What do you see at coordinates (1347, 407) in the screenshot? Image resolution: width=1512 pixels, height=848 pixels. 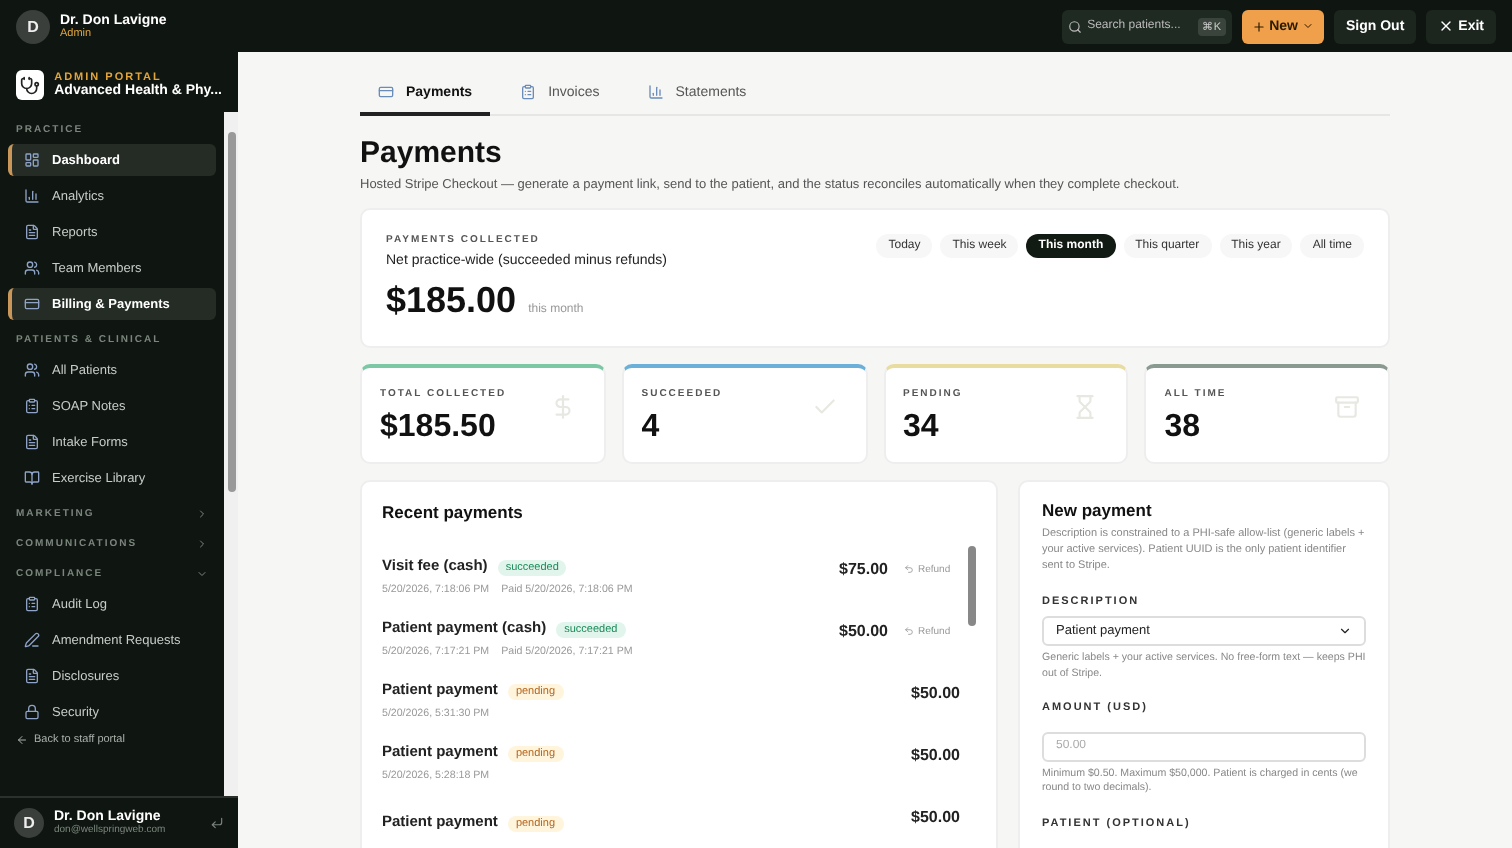 I see `archive-icon` at bounding box center [1347, 407].